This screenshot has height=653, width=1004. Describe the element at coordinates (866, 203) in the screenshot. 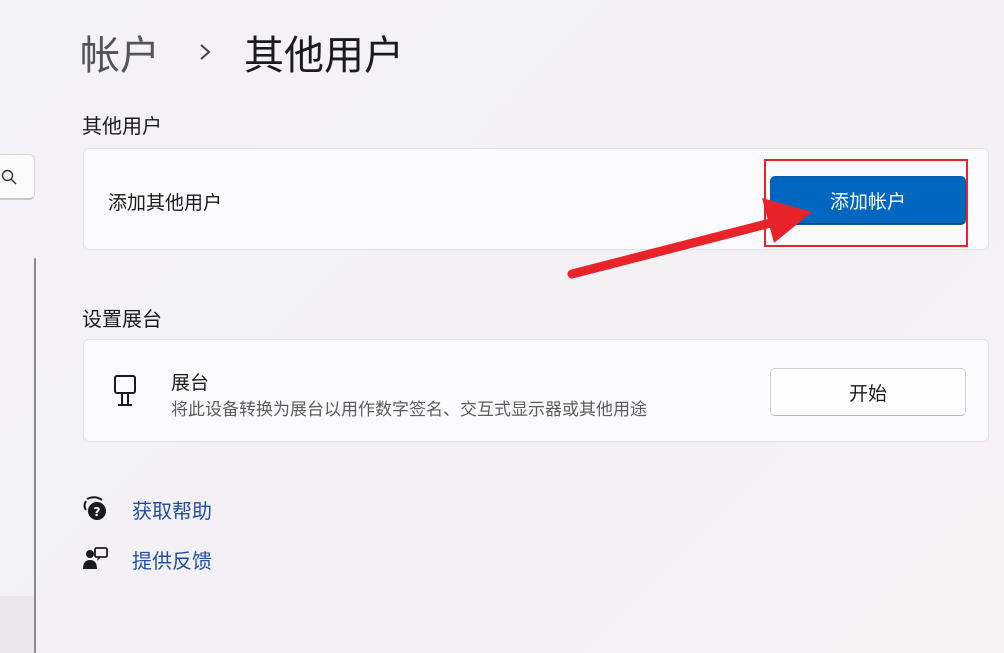

I see `annotation-highlight-box` at that location.